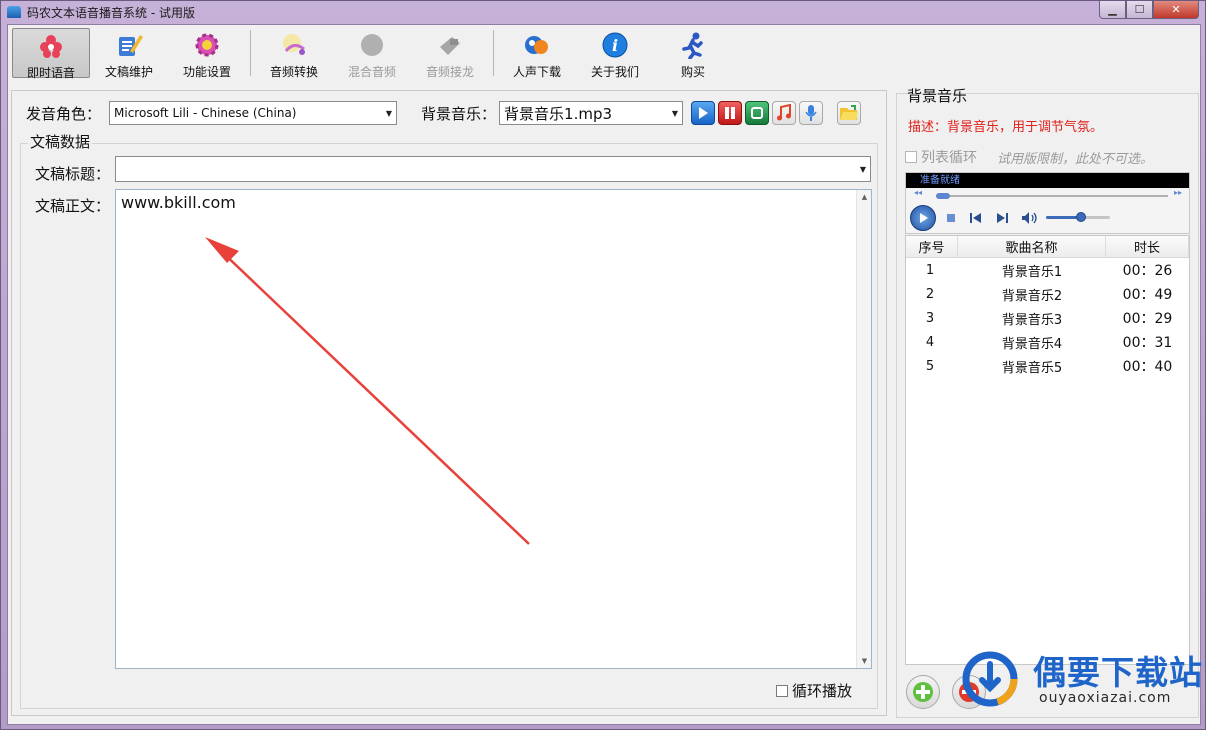  What do you see at coordinates (537, 45) in the screenshot?
I see `voice-download-icon` at bounding box center [537, 45].